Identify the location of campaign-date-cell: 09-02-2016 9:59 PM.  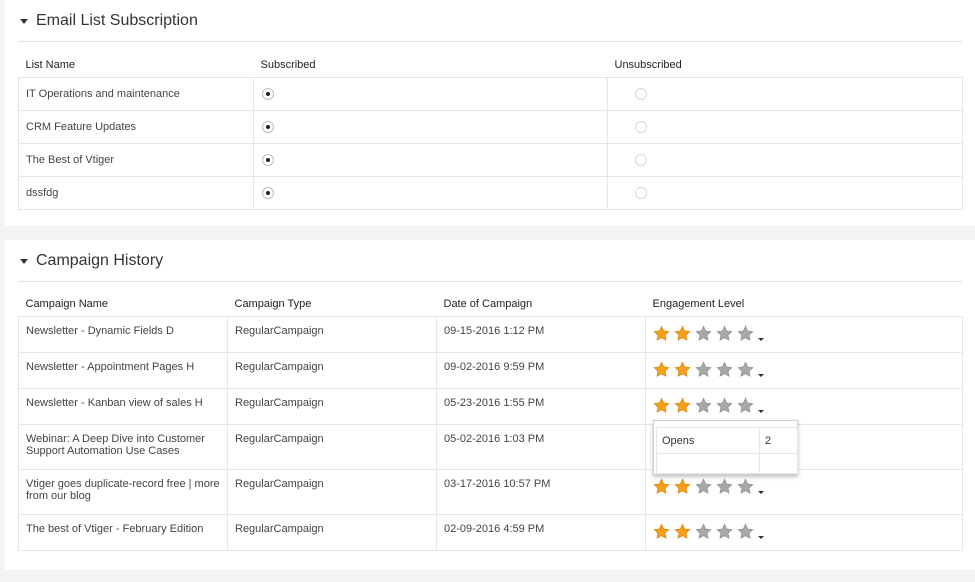
(541, 370).